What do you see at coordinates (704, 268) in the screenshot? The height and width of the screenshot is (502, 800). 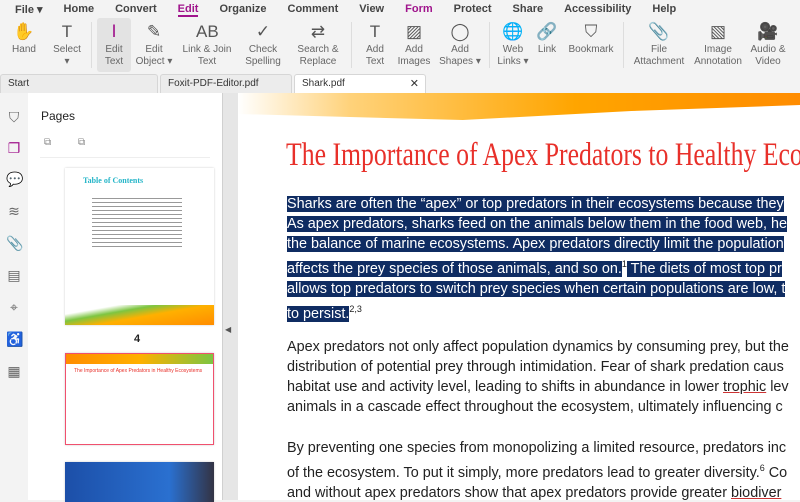 I see `text-line: The diets of most top pr` at bounding box center [704, 268].